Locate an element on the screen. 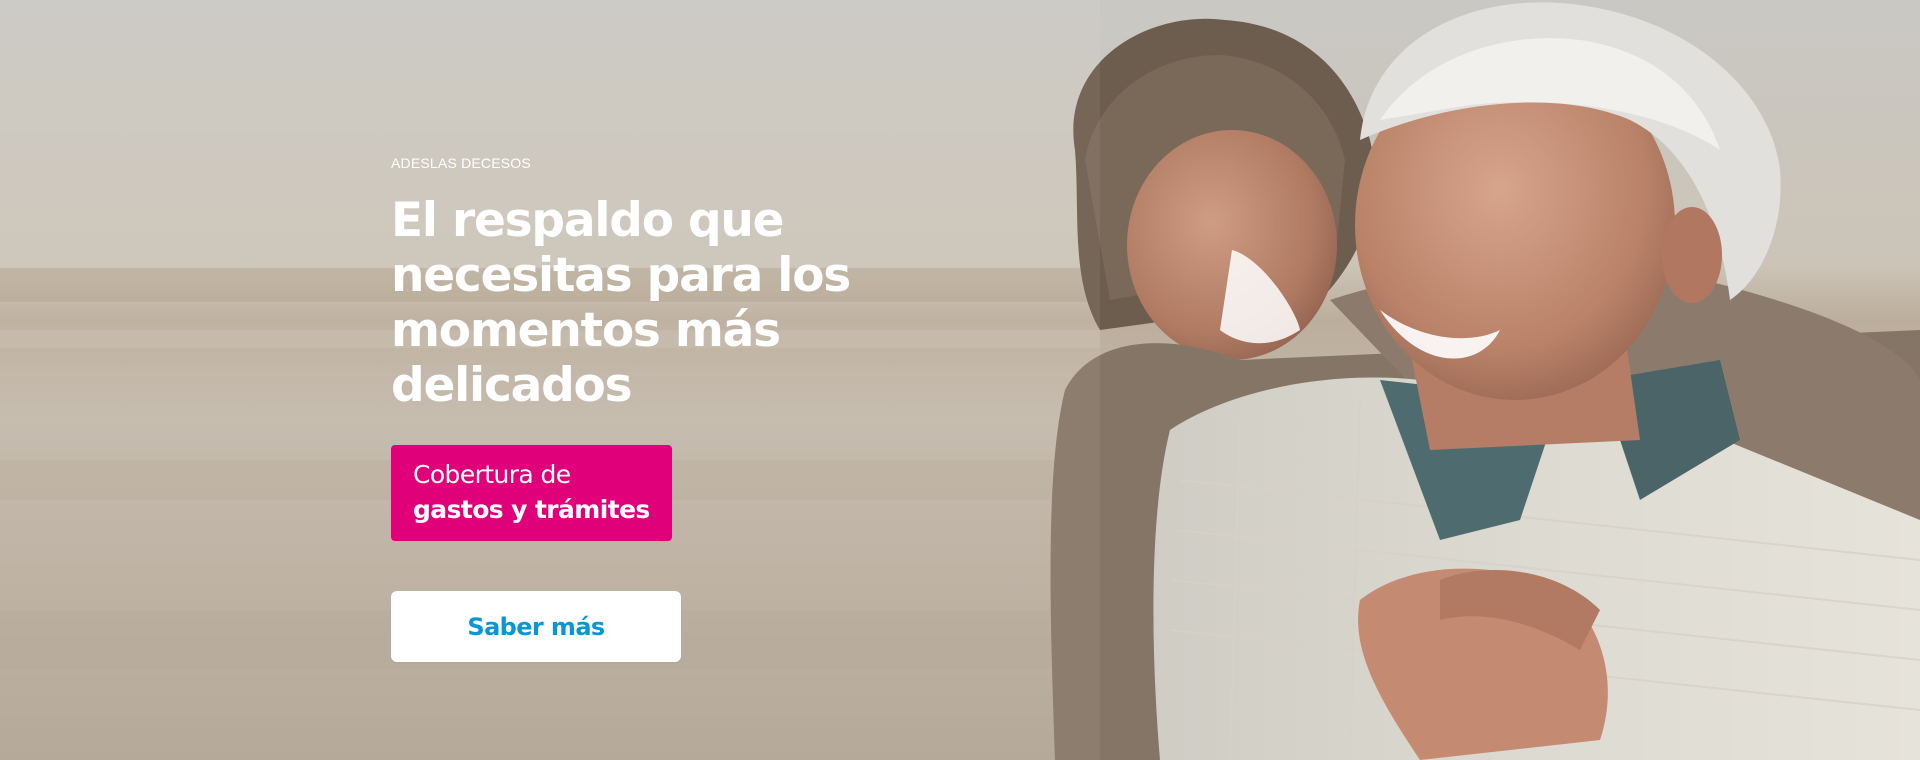  badge-line-1: Cobertura de is located at coordinates (492, 474).